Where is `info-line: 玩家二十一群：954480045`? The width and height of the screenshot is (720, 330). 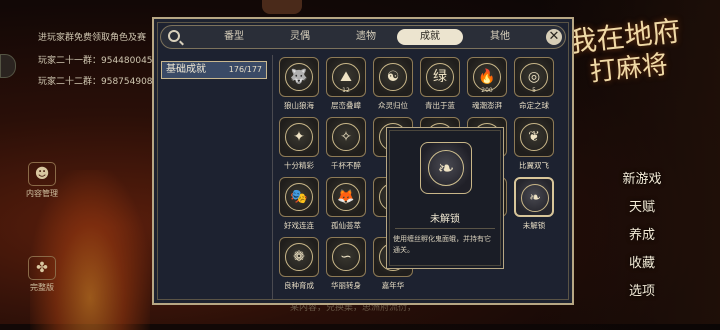
info-line: 玩家二十一群：954480045 is located at coordinates (95, 61).